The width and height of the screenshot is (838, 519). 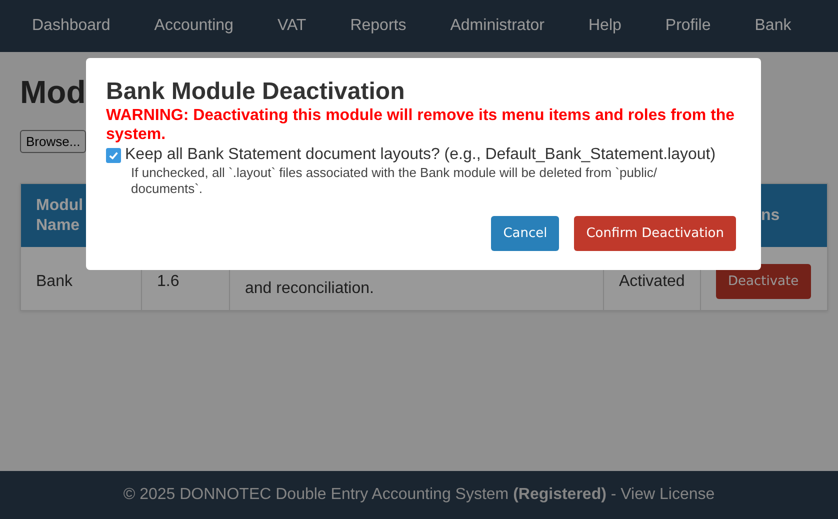 What do you see at coordinates (652, 281) in the screenshot?
I see `table-cell: Activated` at bounding box center [652, 281].